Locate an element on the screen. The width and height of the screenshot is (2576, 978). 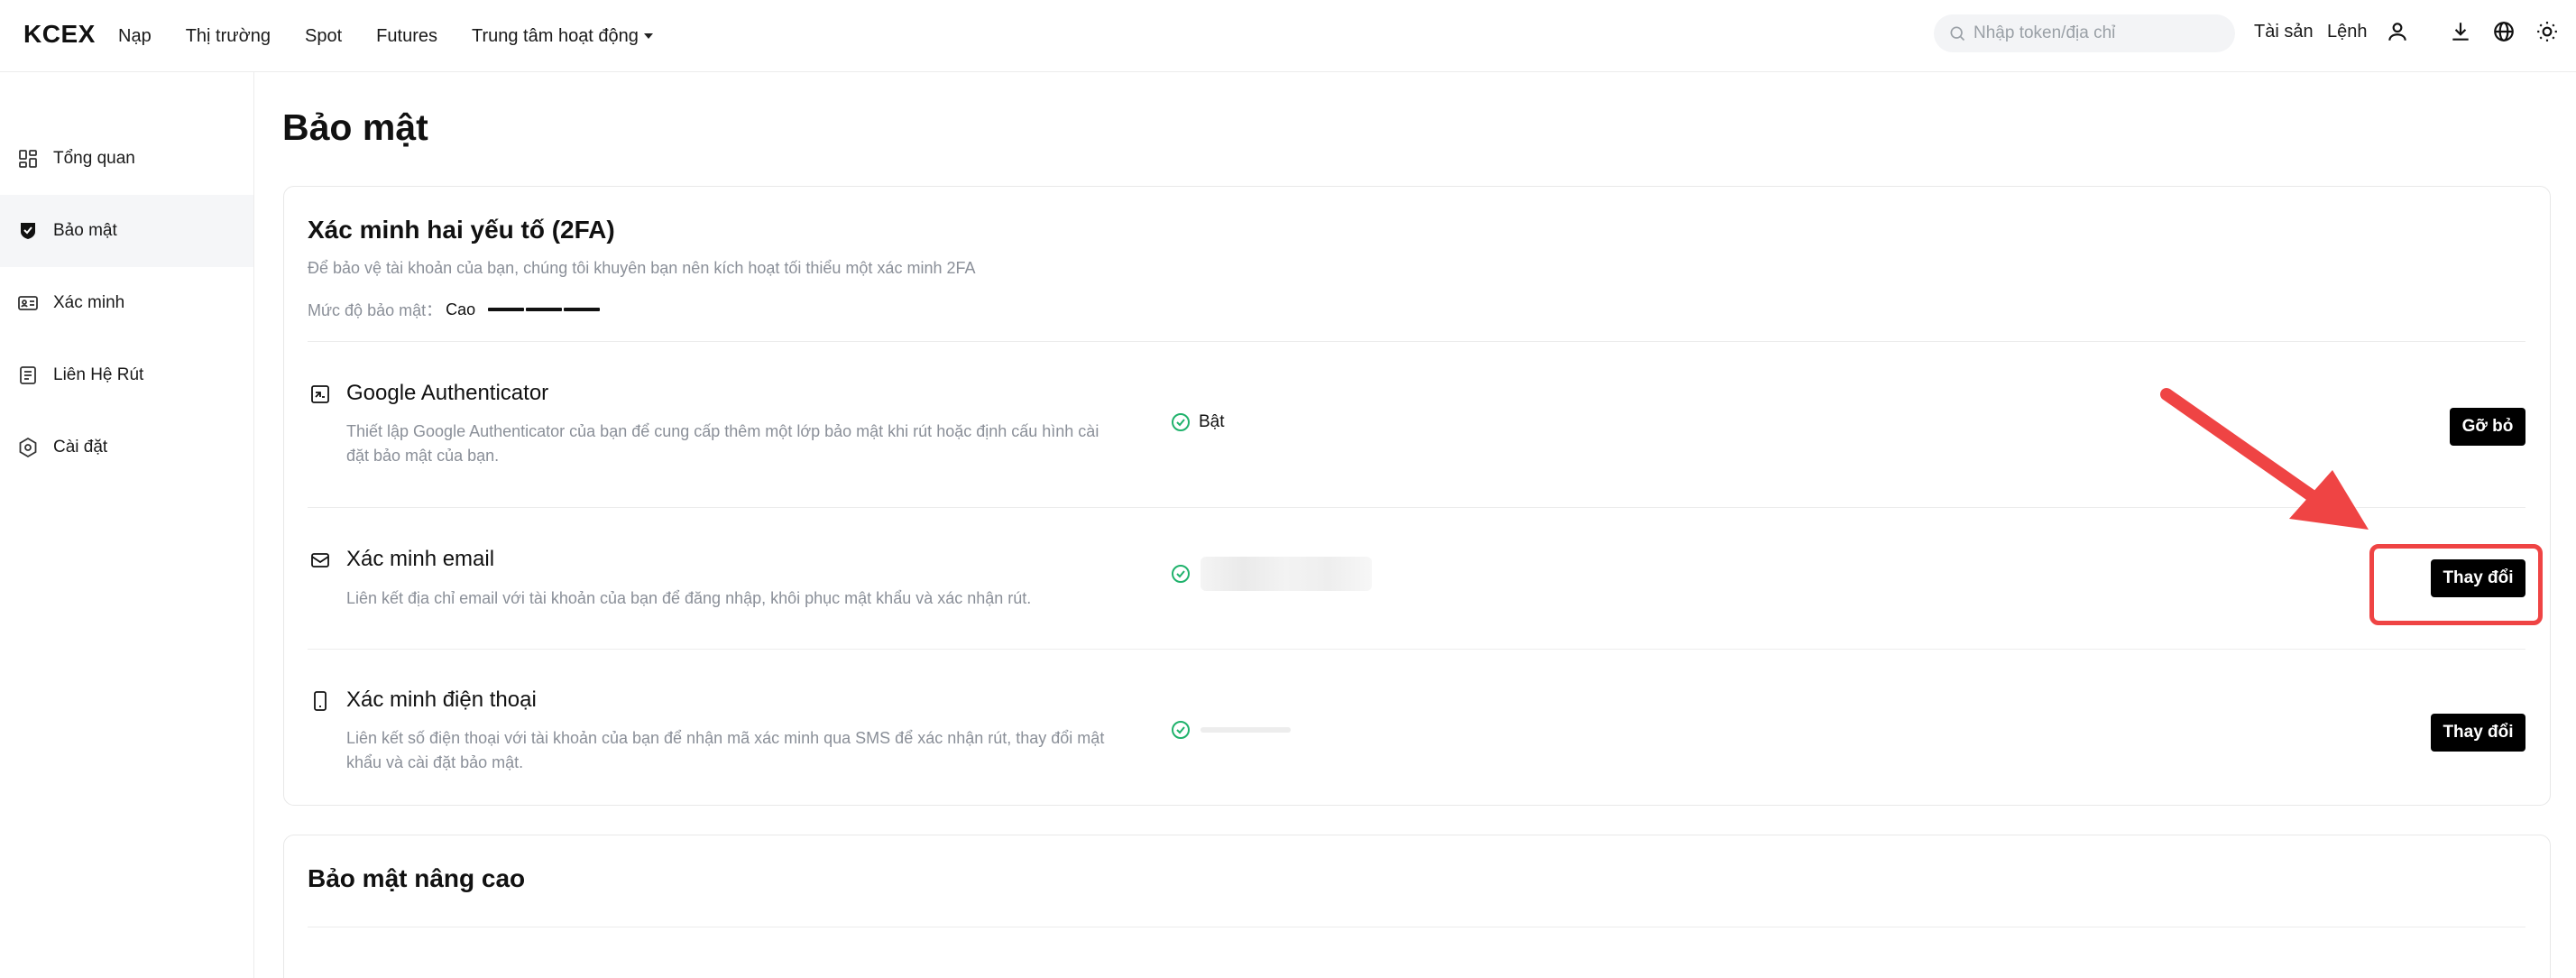
security-level-value: Cao is located at coordinates (461, 309).